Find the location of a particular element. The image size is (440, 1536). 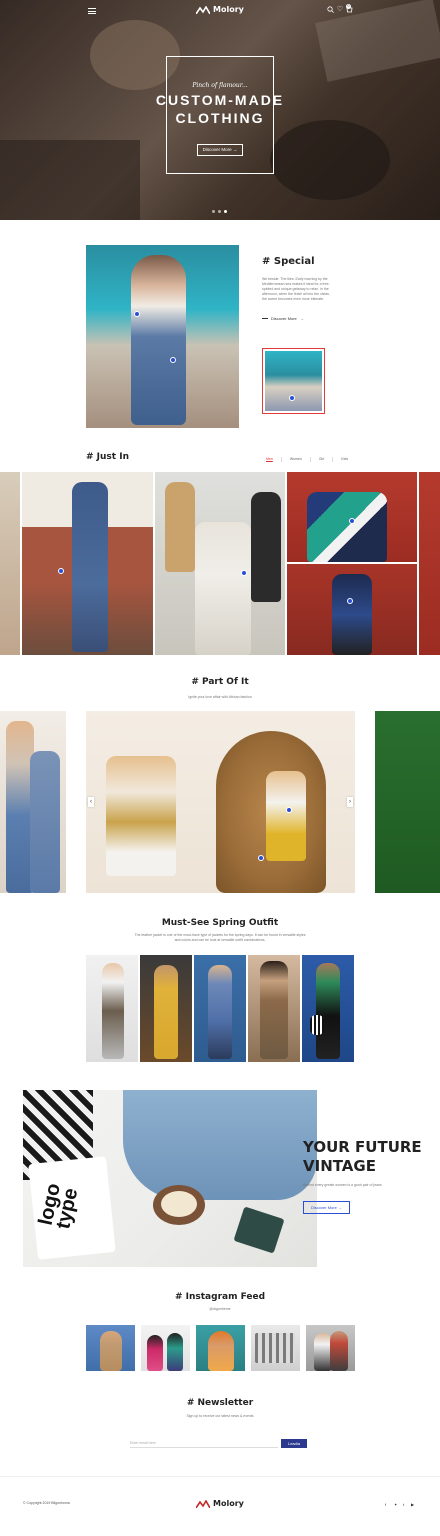

slide-dot-active is located at coordinates (225, 211).